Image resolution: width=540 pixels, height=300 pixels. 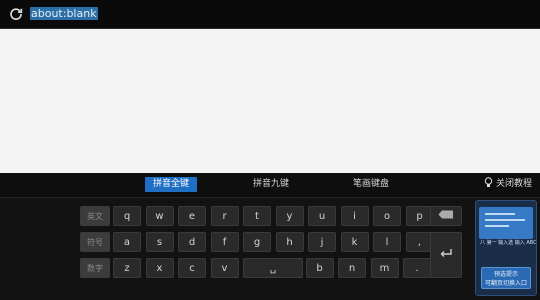 What do you see at coordinates (417, 268) in the screenshot?
I see `key-period: .` at bounding box center [417, 268].